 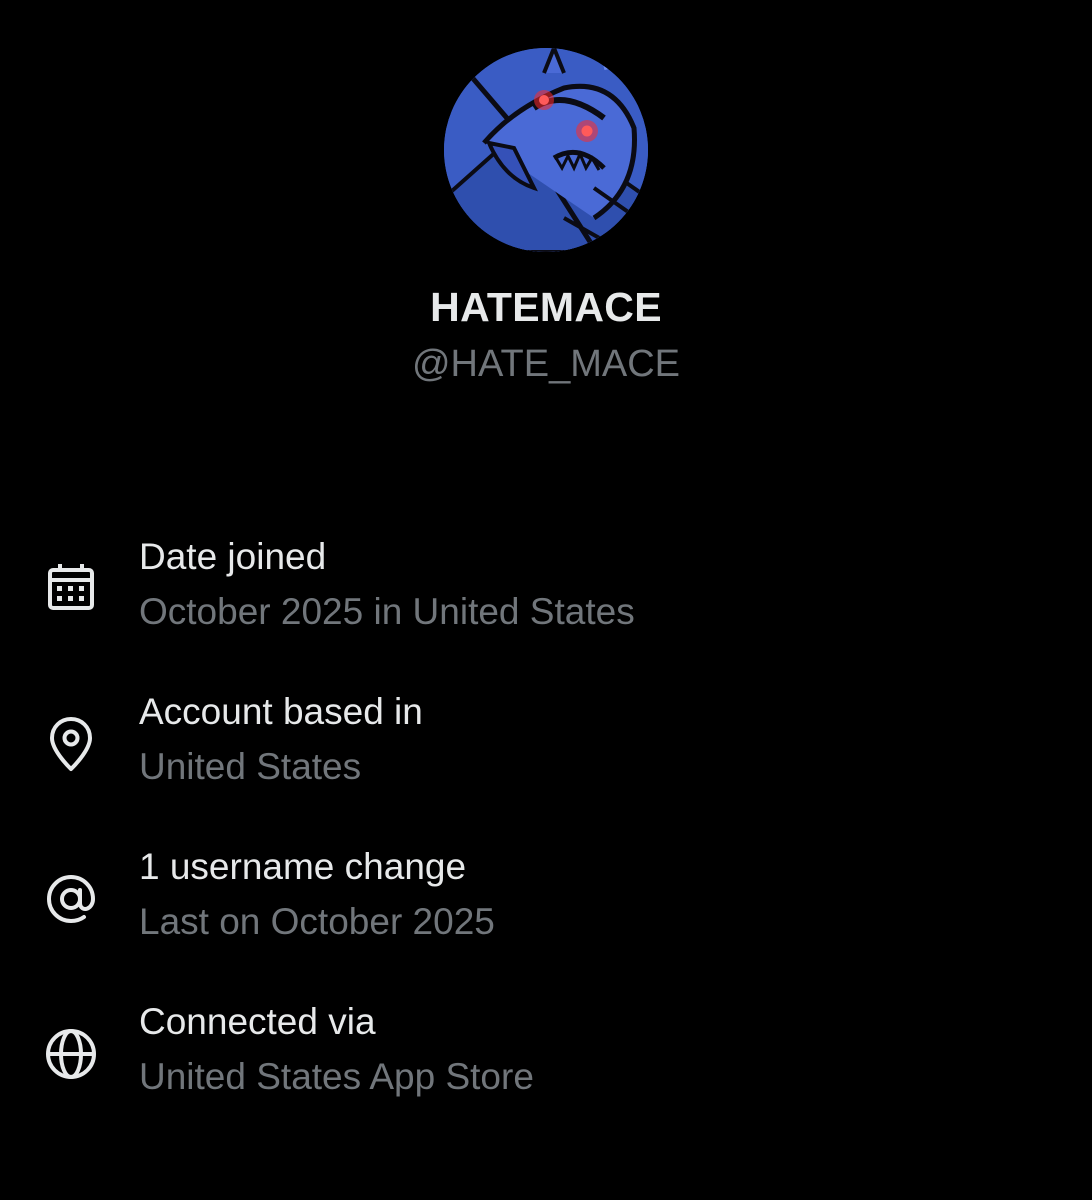 What do you see at coordinates (317, 921) in the screenshot?
I see `info-value: Last on October 2025` at bounding box center [317, 921].